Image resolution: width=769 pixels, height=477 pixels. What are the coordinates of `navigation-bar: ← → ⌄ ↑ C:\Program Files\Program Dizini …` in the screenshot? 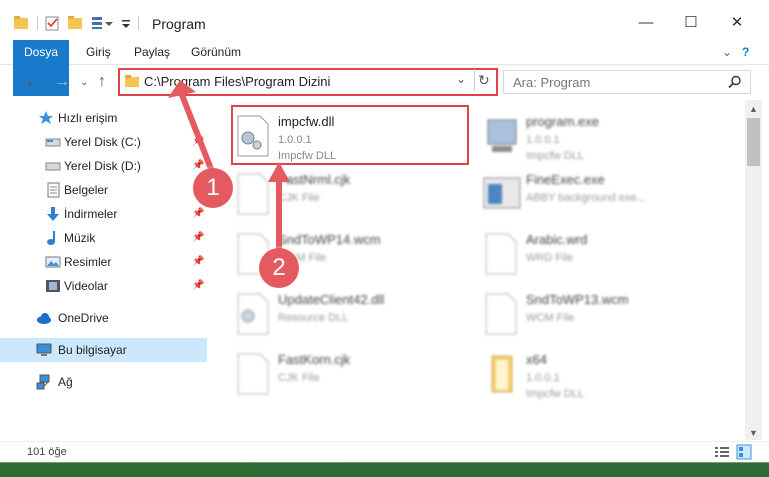 It's located at (384, 82).